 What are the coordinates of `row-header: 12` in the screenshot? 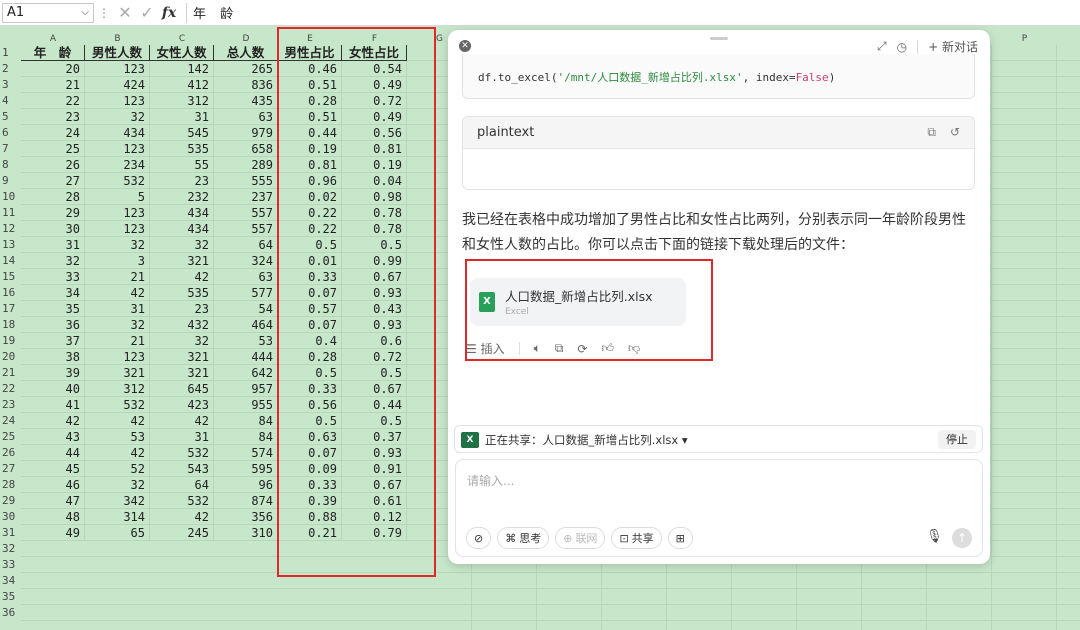 It's located at (10, 229).